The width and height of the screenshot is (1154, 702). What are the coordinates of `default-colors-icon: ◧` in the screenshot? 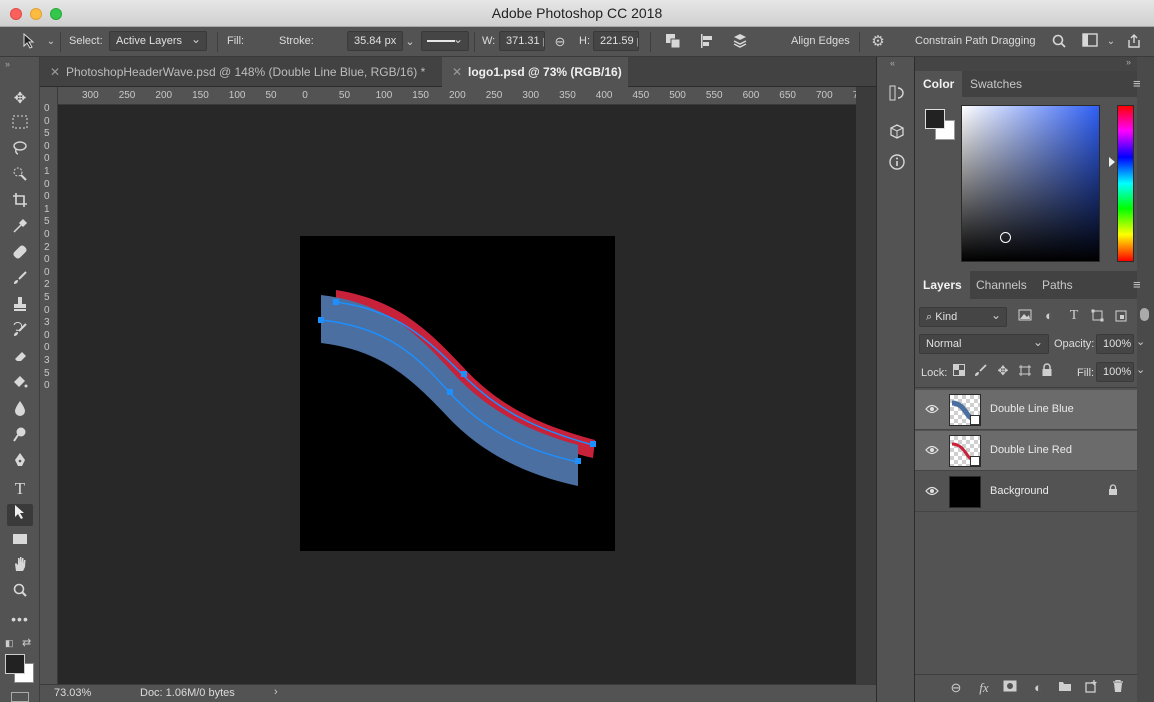 It's located at (9, 643).